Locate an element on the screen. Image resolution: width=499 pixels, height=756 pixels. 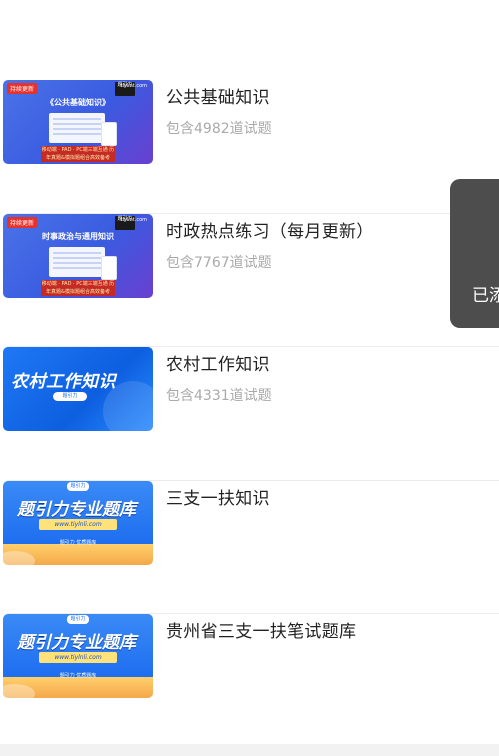
item-title: 贵州省三支一扶笔试题库 is located at coordinates (261, 632).